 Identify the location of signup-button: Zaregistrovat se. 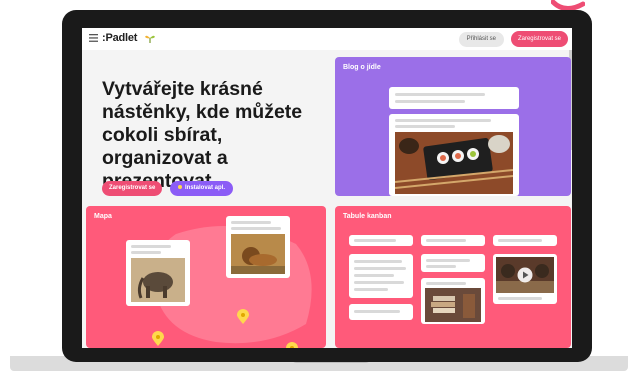
(539, 39).